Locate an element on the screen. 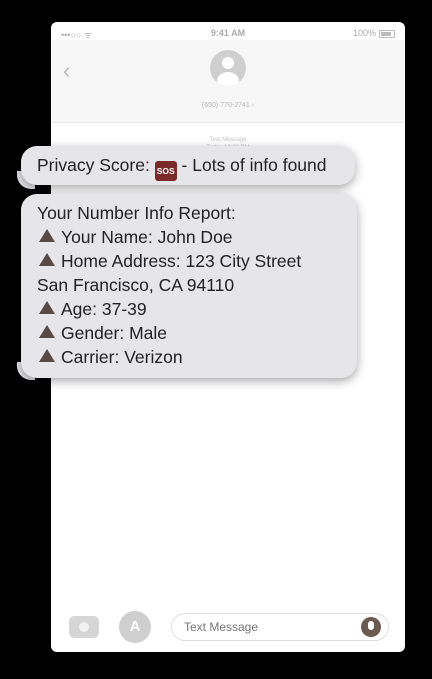 This screenshot has width=432, height=679. report-carrier: Carrier: Verizon is located at coordinates (122, 357).